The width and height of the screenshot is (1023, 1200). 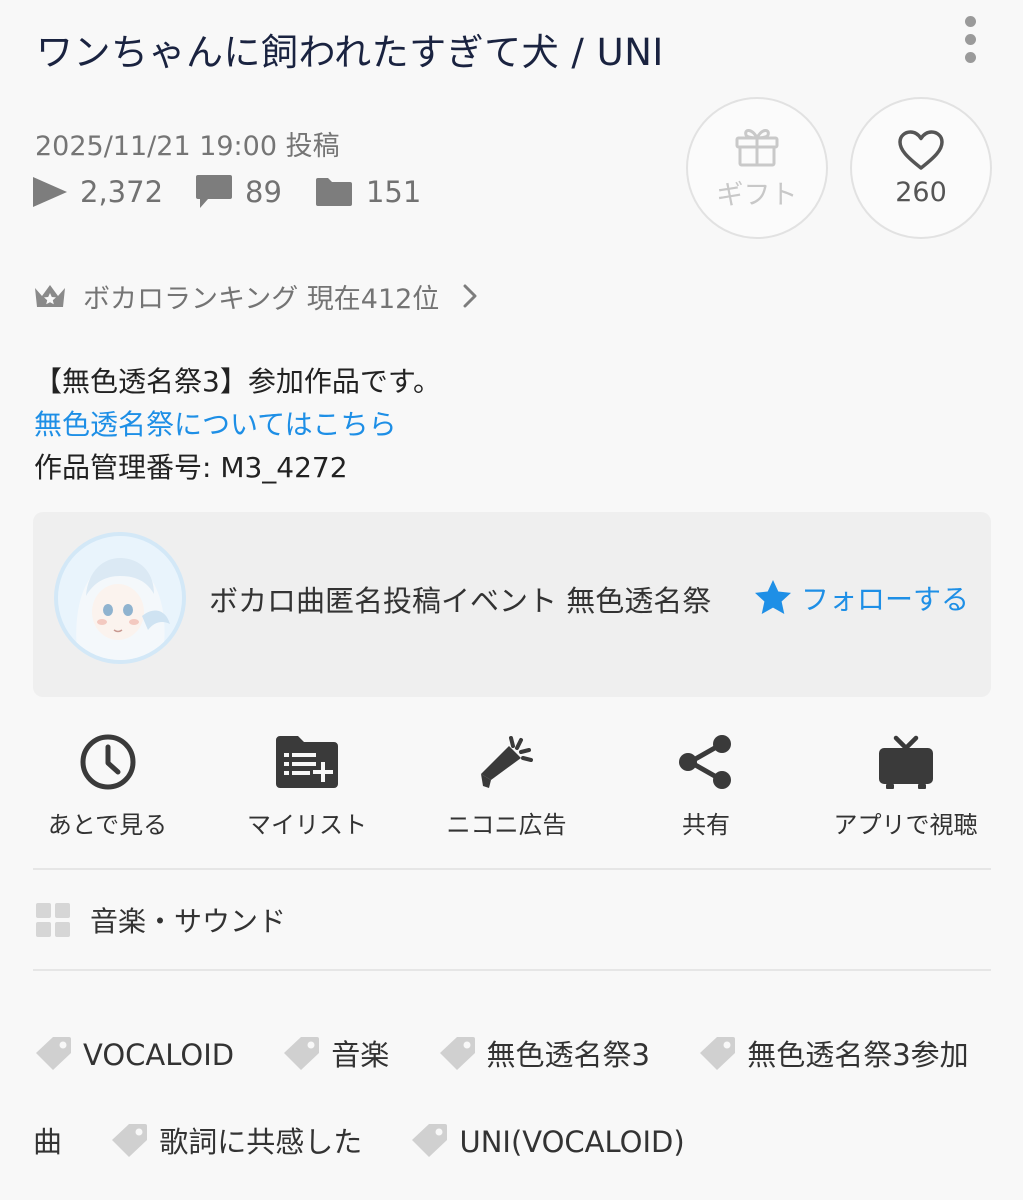 I want to click on crown-icon, so click(x=50, y=296).